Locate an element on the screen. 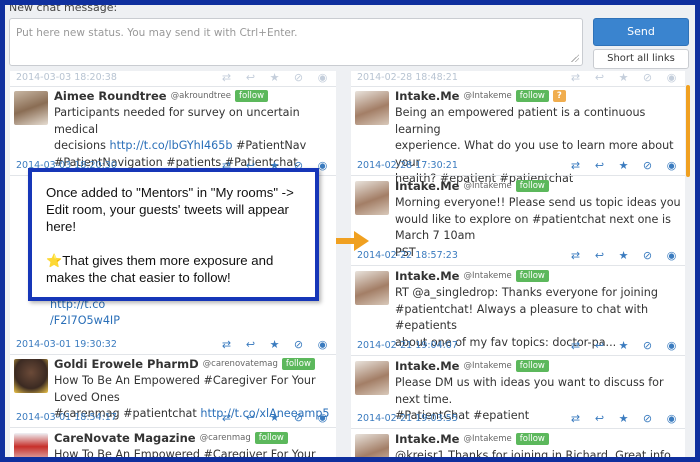 The width and height of the screenshot is (700, 462). timestamp: 2014-03-01 19:30:32 is located at coordinates (66, 344).